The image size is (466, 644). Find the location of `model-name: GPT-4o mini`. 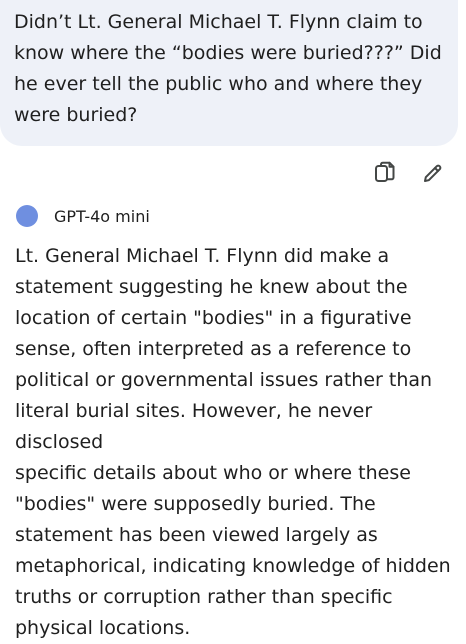

model-name: GPT-4o mini is located at coordinates (102, 216).